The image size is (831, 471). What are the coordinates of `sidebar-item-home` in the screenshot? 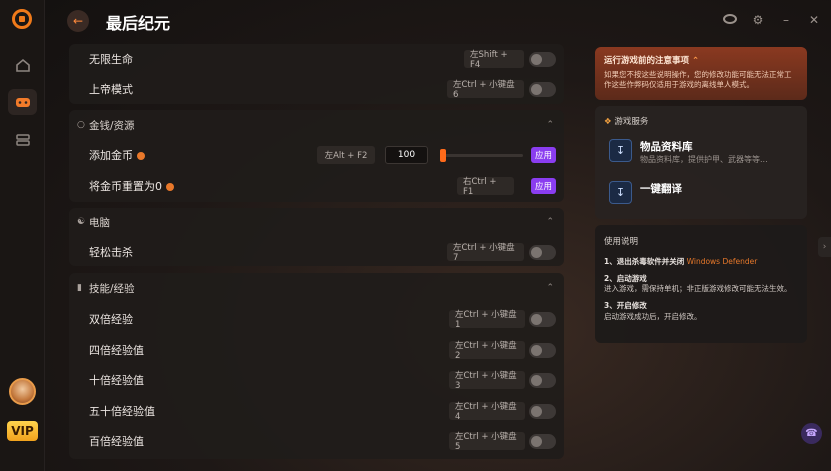 It's located at (22, 65).